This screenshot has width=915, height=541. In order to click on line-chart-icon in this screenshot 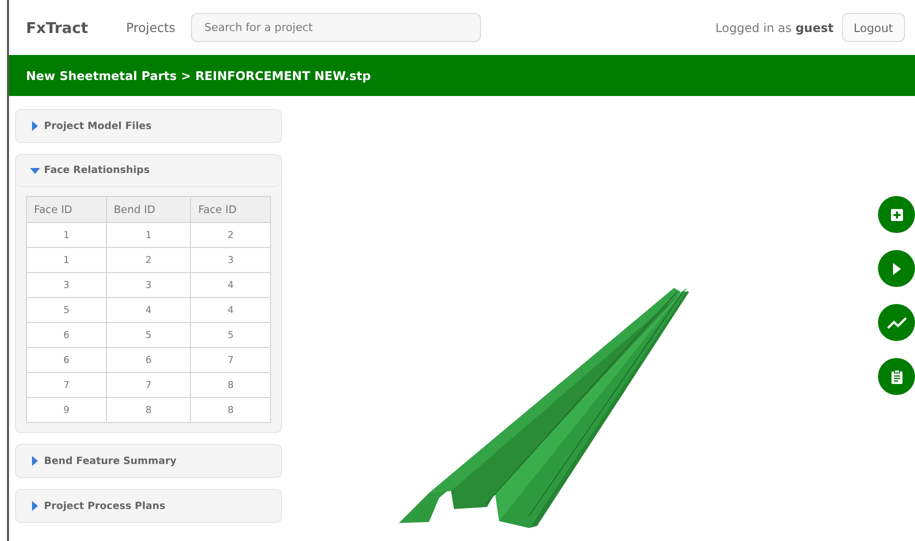, I will do `click(896, 322)`.